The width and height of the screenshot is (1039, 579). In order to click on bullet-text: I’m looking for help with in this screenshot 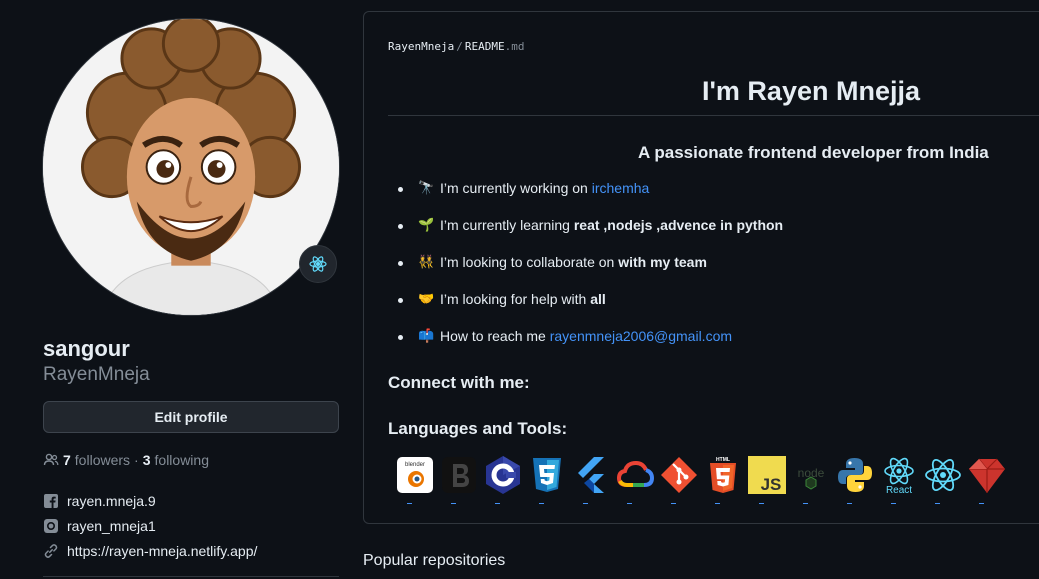, I will do `click(513, 299)`.